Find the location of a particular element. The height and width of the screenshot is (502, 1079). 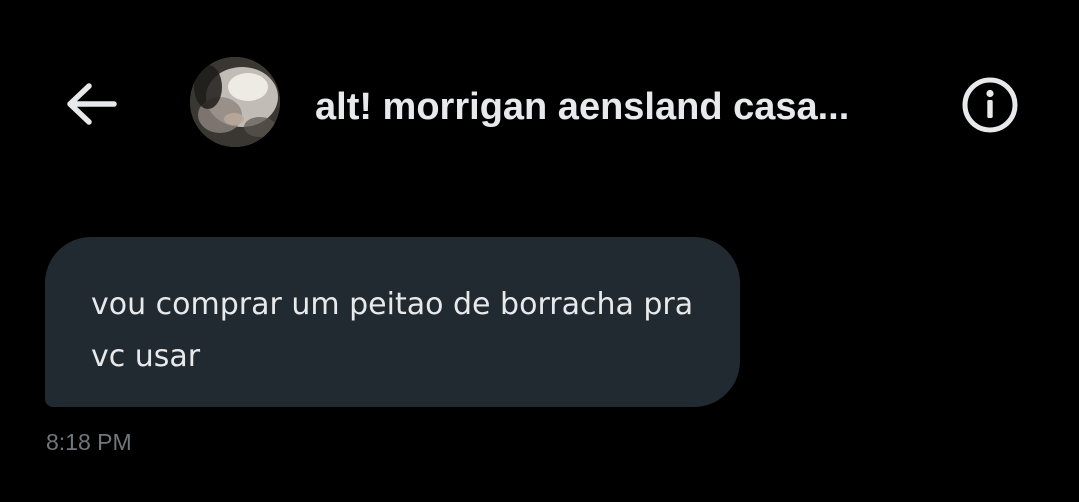

arrow-left-icon is located at coordinates (92, 104).